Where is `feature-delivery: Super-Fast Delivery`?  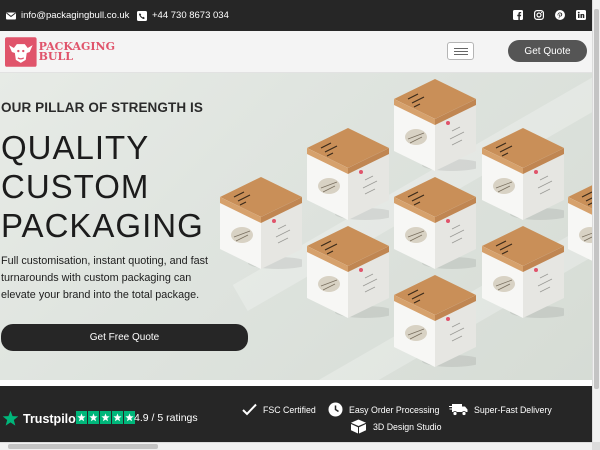
feature-delivery: Super-Fast Delivery is located at coordinates (500, 409).